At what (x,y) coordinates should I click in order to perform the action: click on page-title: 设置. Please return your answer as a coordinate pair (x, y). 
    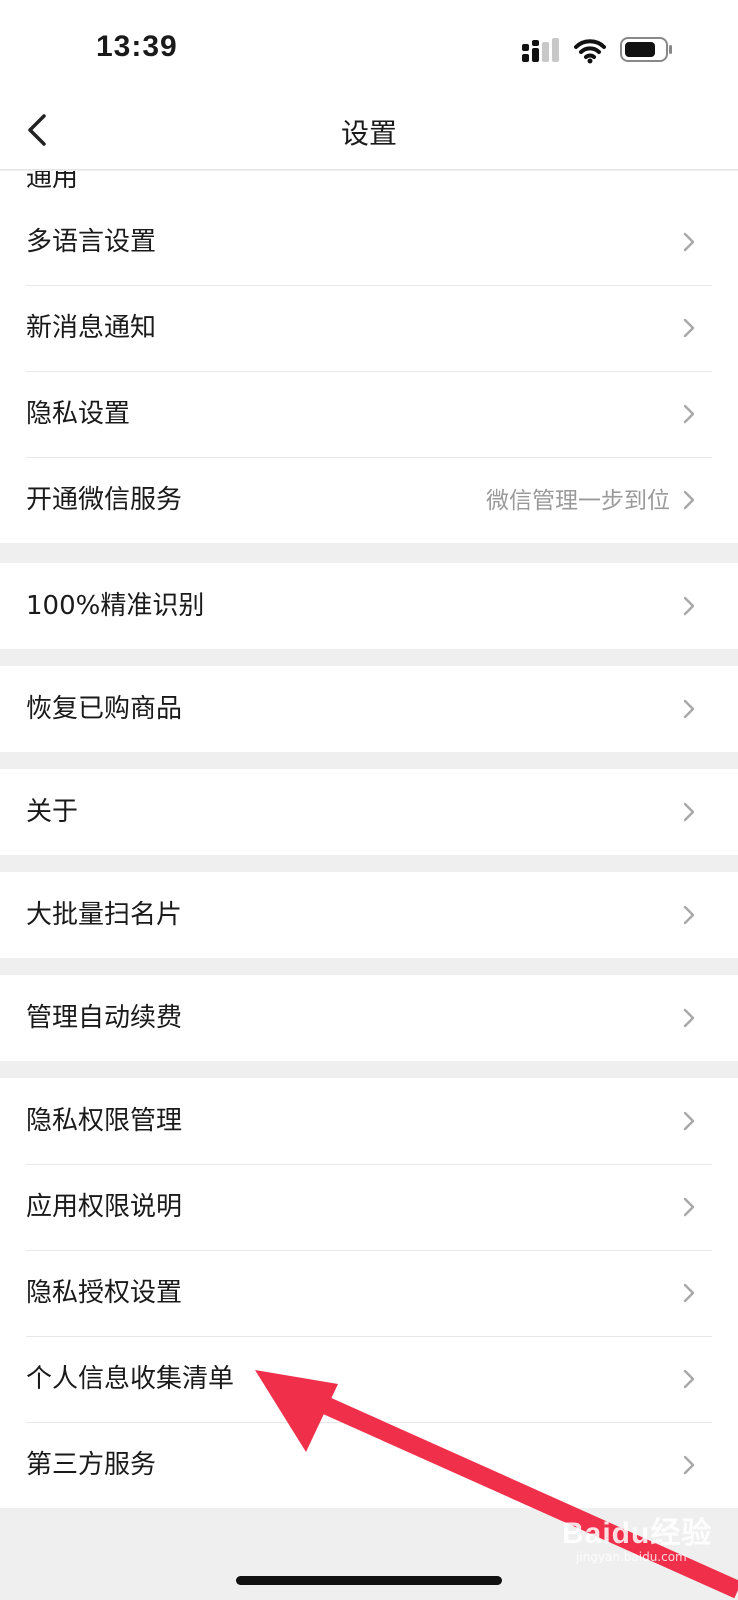
    Looking at the image, I should click on (368, 133).